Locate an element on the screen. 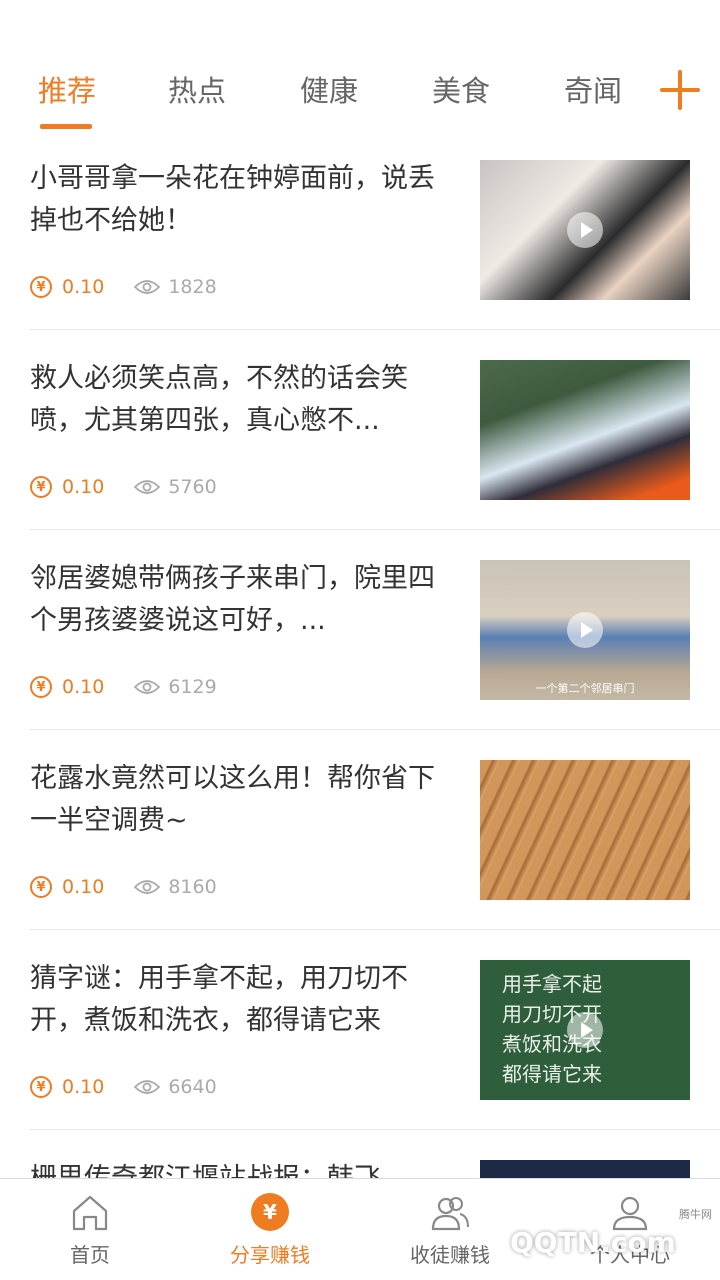 This screenshot has height=1280, width=720. article-thumbnail: 一个第二个邻居串门 is located at coordinates (585, 630).